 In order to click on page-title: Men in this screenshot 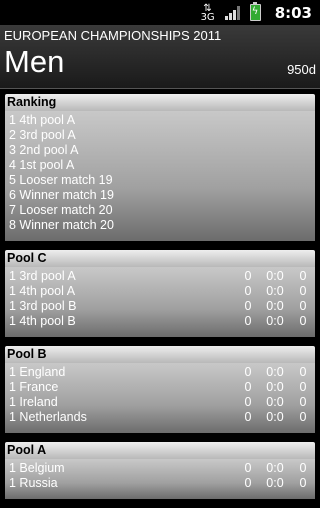, I will do `click(34, 61)`.